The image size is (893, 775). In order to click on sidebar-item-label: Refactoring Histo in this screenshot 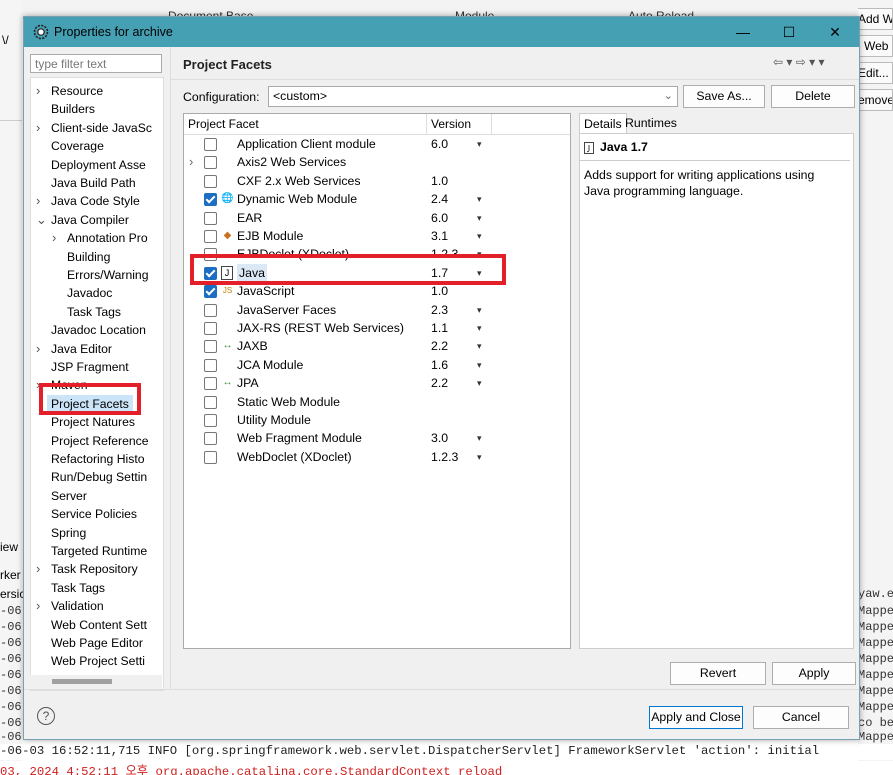, I will do `click(98, 459)`.